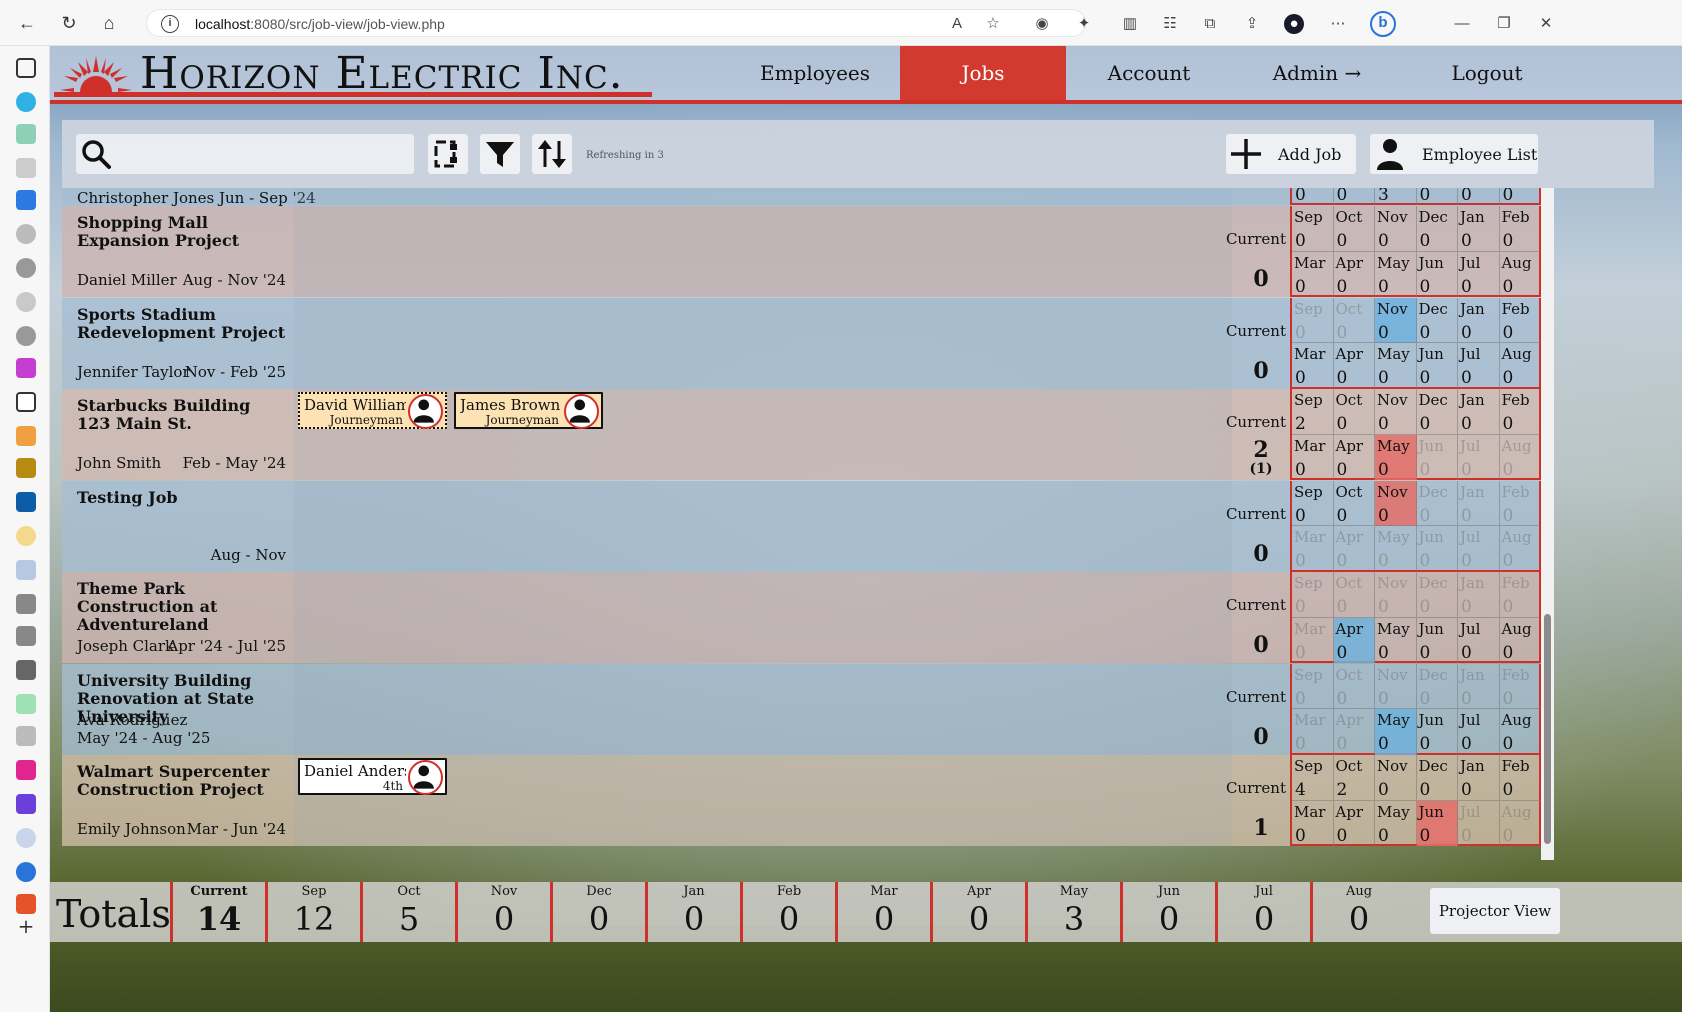 This screenshot has height=1012, width=1682. I want to click on job-name: Walmart Supercenter Construction Project, so click(173, 780).